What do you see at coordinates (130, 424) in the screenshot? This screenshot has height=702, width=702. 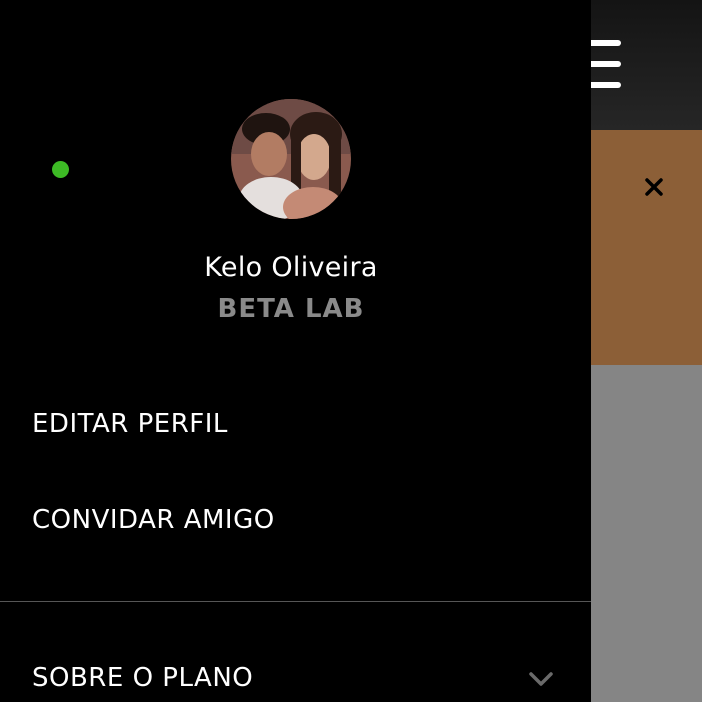 I see `menu-item-edit-profile: EDITAR PERFIL` at bounding box center [130, 424].